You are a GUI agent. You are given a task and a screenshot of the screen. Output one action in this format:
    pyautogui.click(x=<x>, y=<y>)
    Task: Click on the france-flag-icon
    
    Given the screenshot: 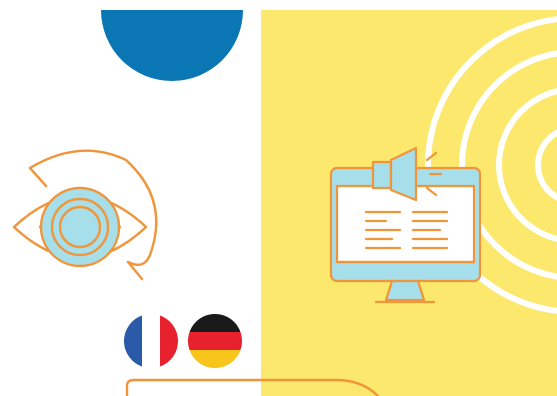 What is the action you would take?
    pyautogui.click(x=151, y=341)
    